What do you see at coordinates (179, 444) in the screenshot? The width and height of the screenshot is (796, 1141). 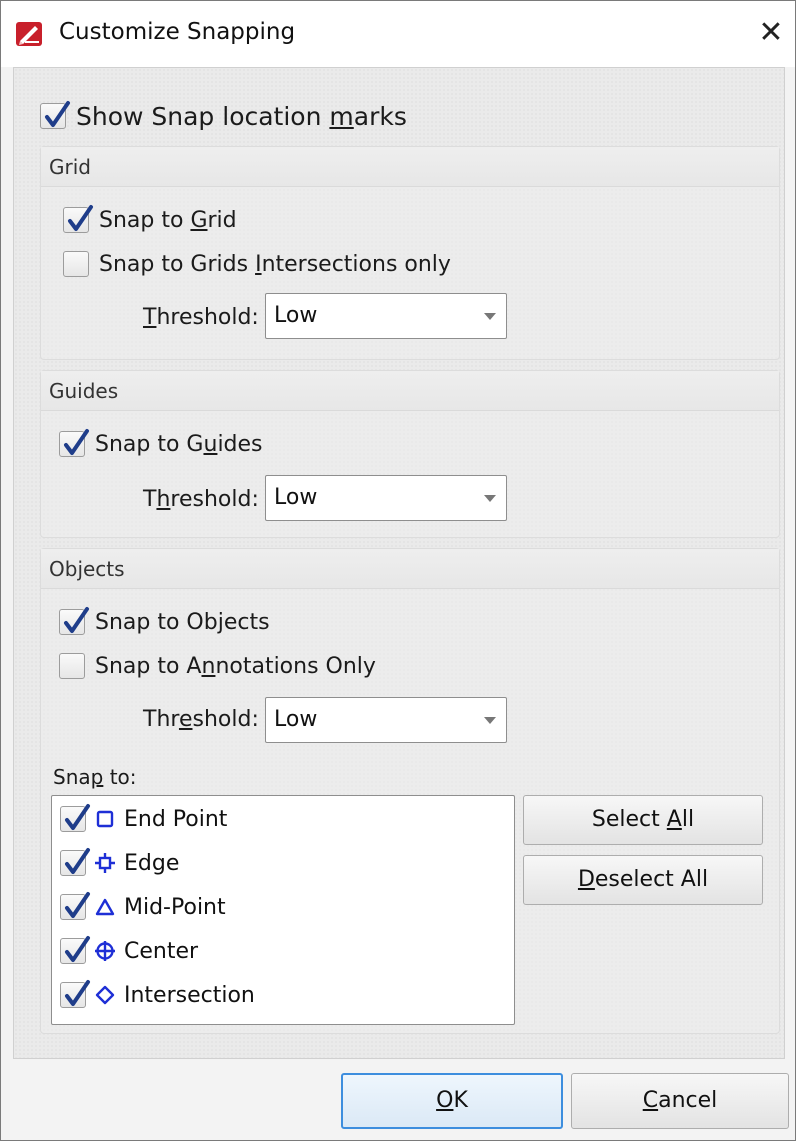 I see `snap-to-guides-label: Snap to Guides` at bounding box center [179, 444].